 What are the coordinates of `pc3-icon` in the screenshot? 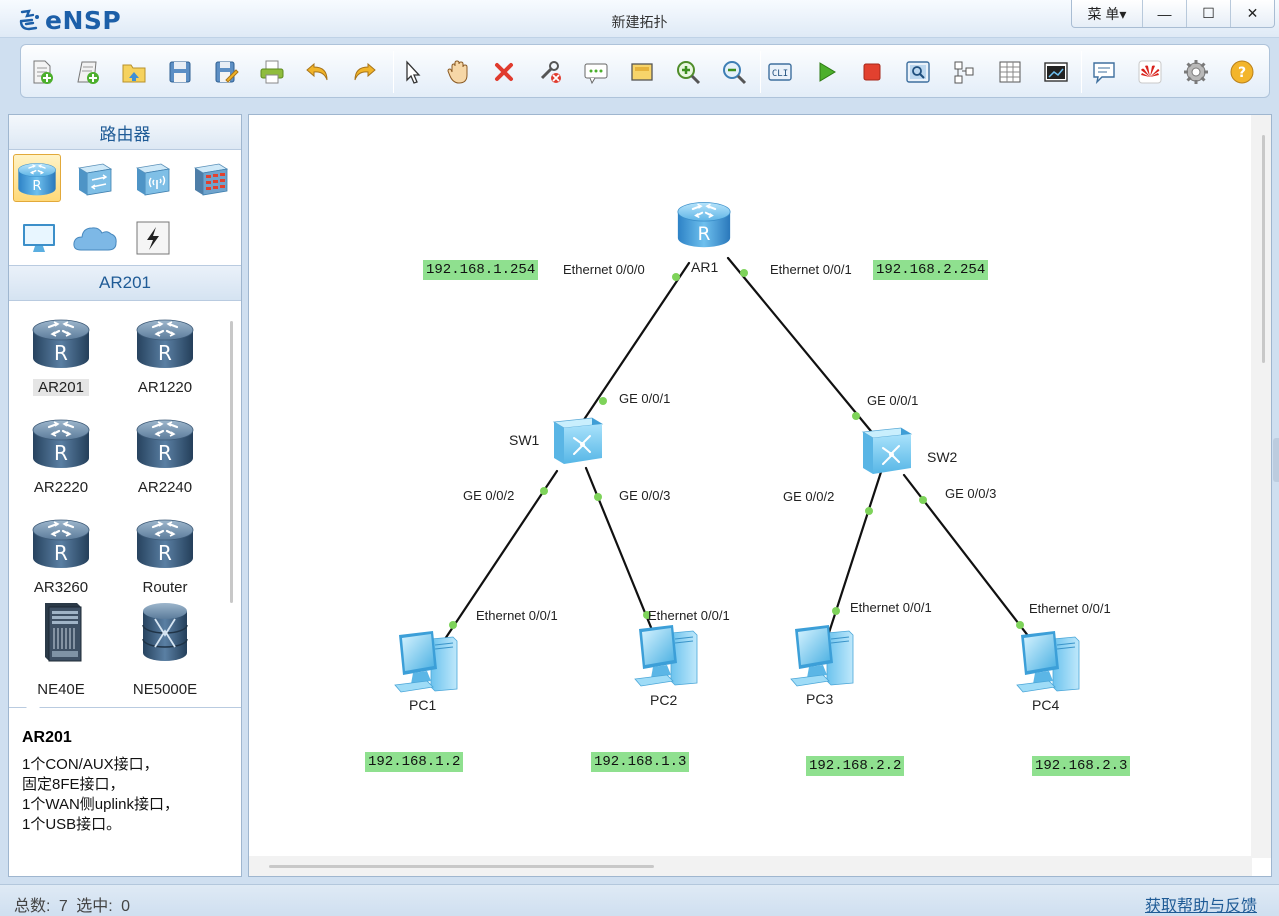 It's located at (822, 656).